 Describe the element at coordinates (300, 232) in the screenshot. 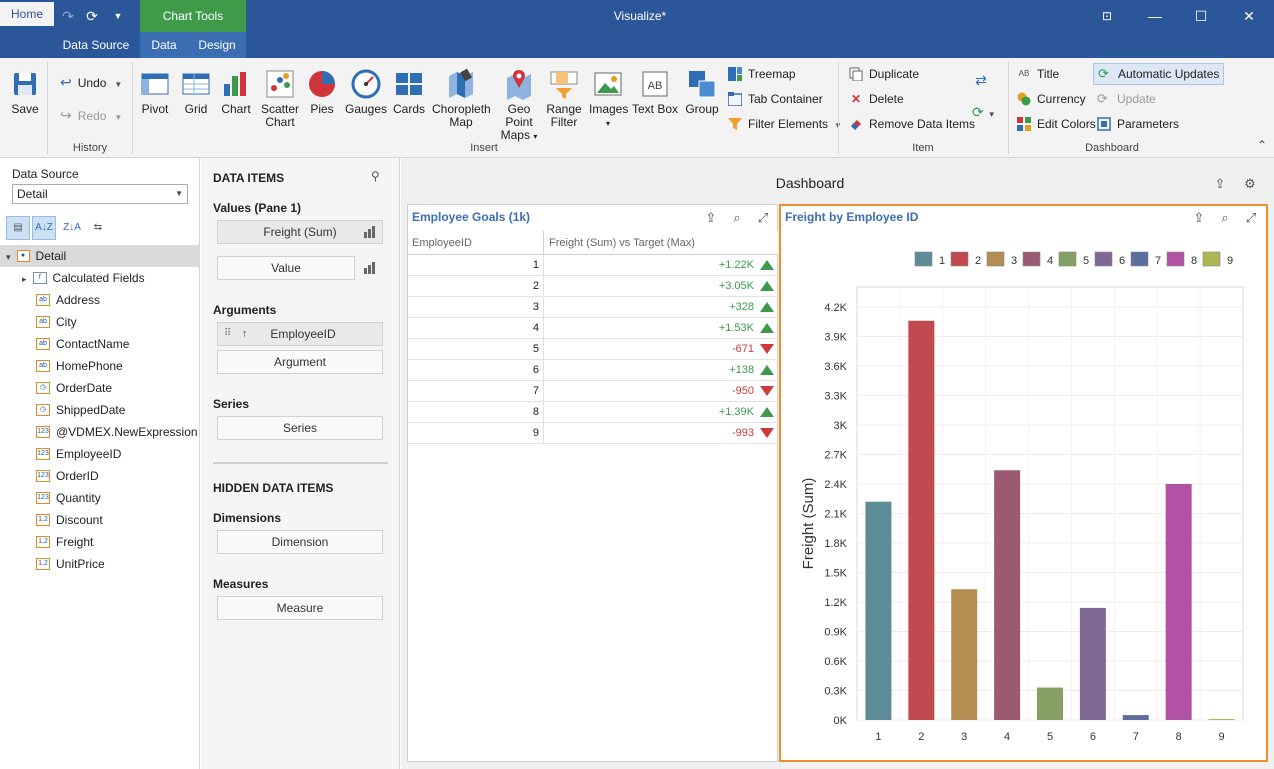

I see `value-item-freight: Freight (Sum)` at that location.